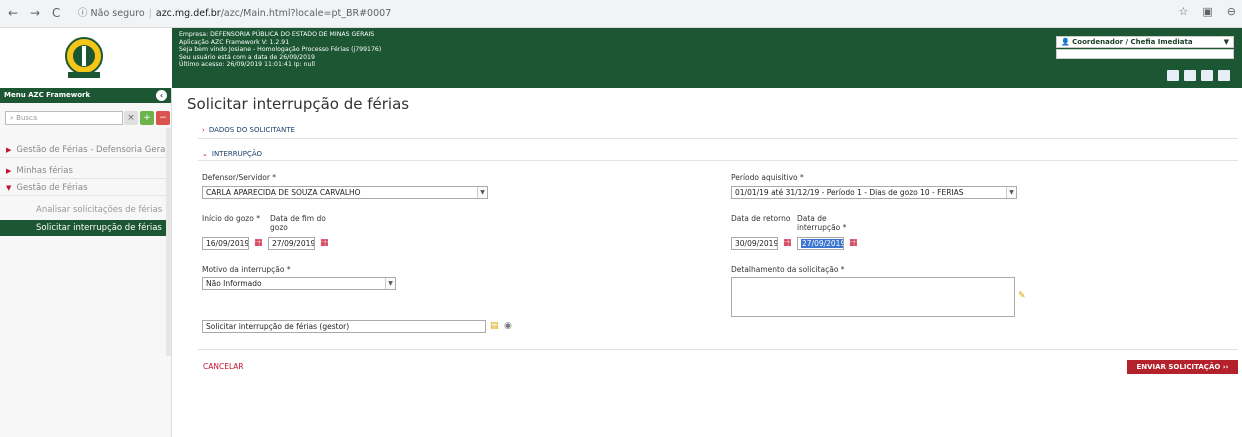  What do you see at coordinates (248, 130) in the screenshot?
I see `section-dados-solicitante: › DADOS DO SOLICITANTE` at bounding box center [248, 130].